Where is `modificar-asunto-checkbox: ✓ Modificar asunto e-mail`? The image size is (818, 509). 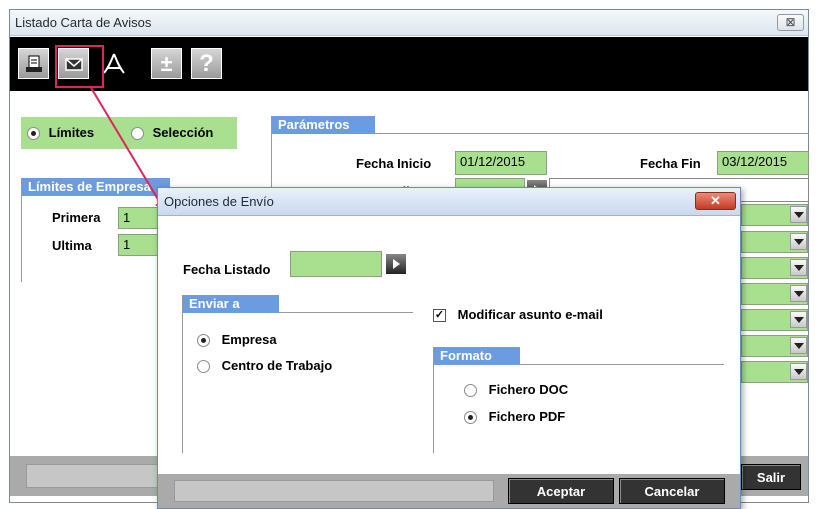
modificar-asunto-checkbox: ✓ Modificar asunto e-mail is located at coordinates (518, 315).